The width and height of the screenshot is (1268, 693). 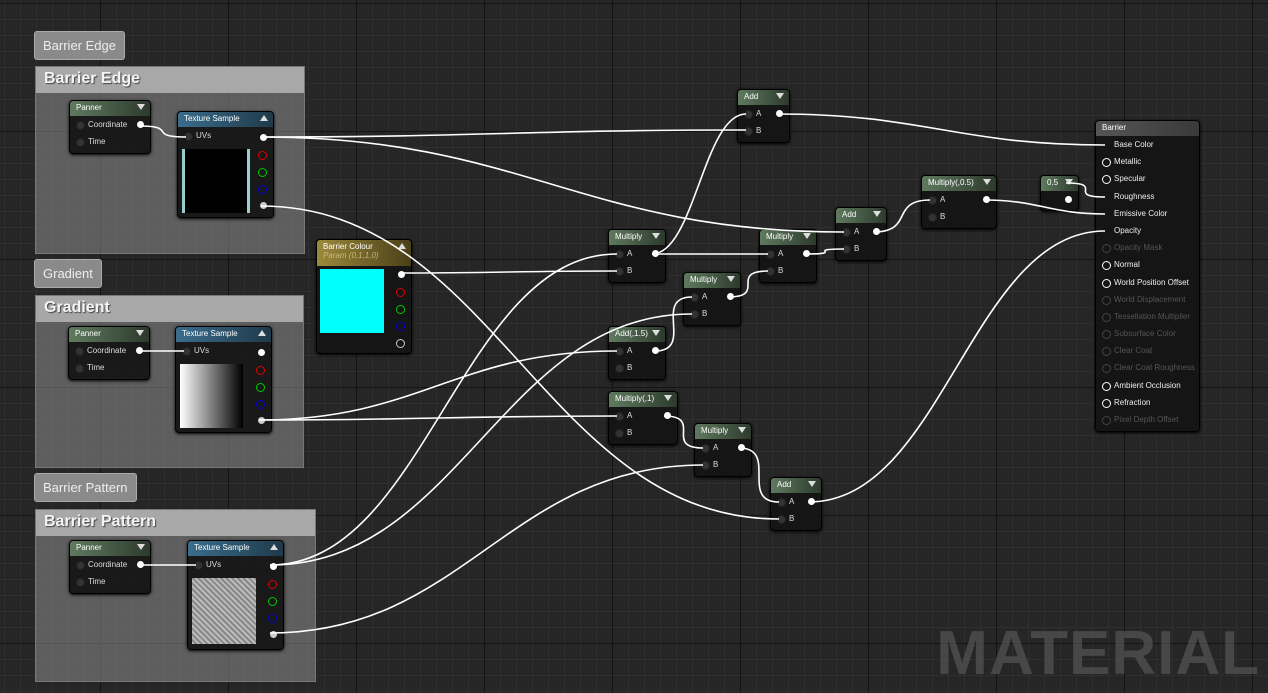 I want to click on comment-bubble-barrier-edge: Barrier Edge, so click(x=79, y=45).